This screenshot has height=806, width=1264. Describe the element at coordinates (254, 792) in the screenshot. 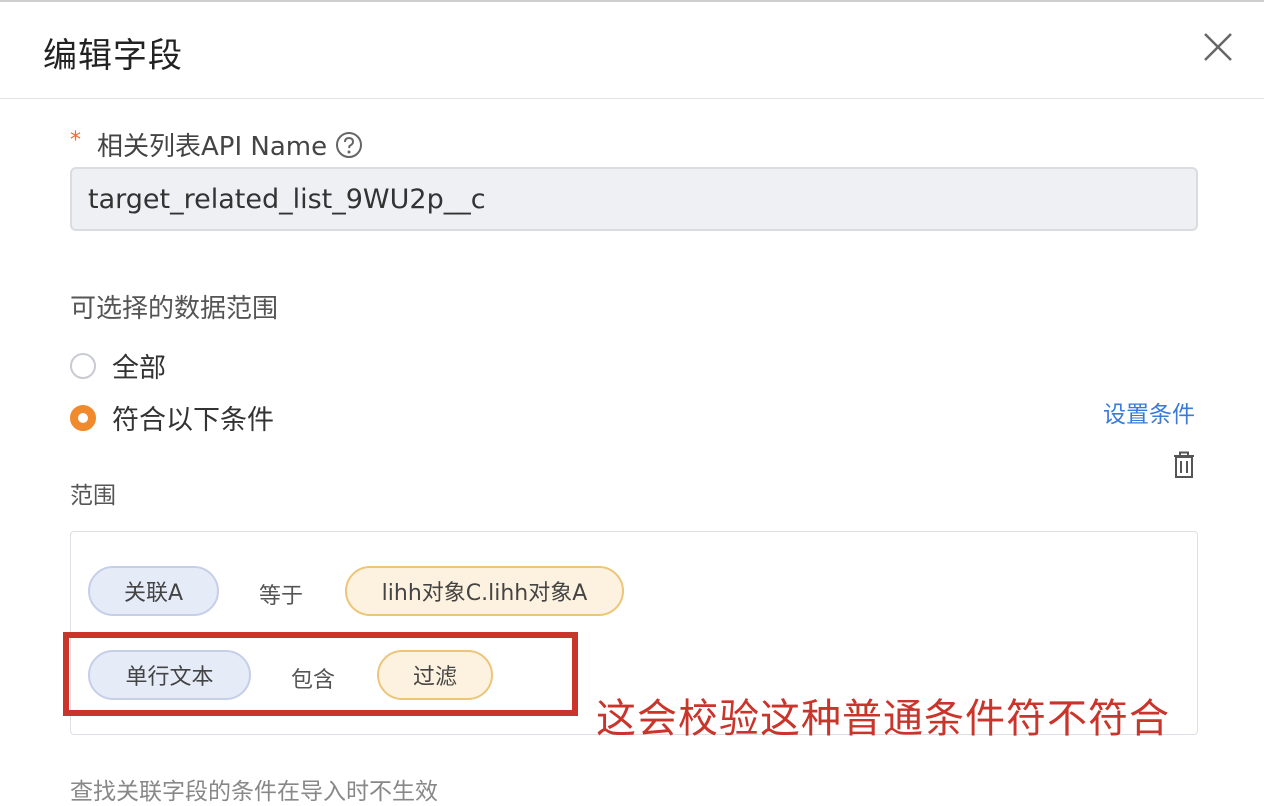

I see `footnote-text: 查找关联字段的条件在导入时不生效` at that location.